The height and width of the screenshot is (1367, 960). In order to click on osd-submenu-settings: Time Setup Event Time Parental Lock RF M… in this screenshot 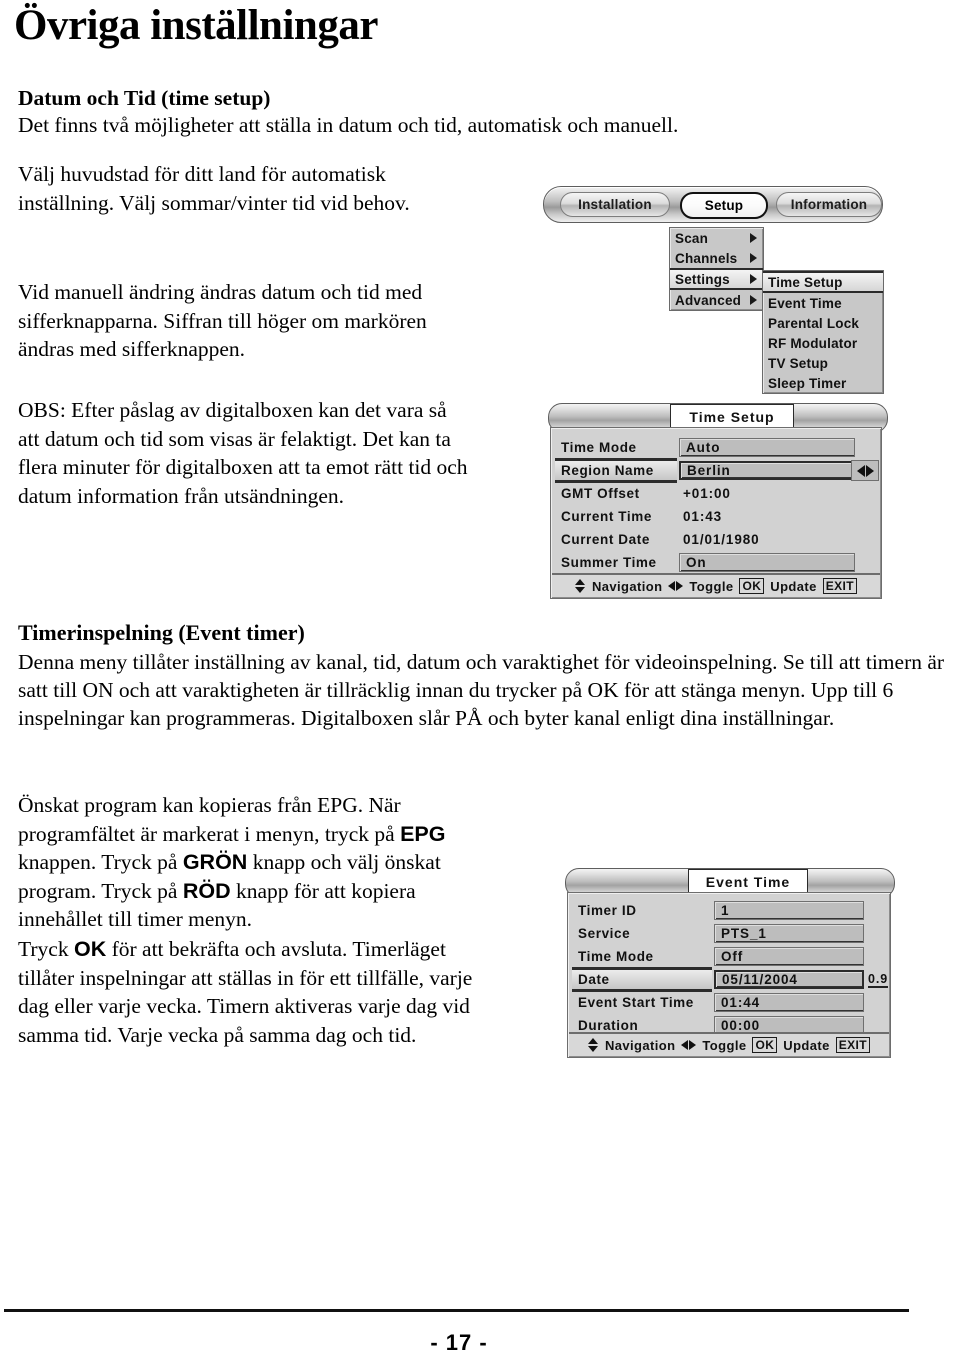, I will do `click(823, 332)`.